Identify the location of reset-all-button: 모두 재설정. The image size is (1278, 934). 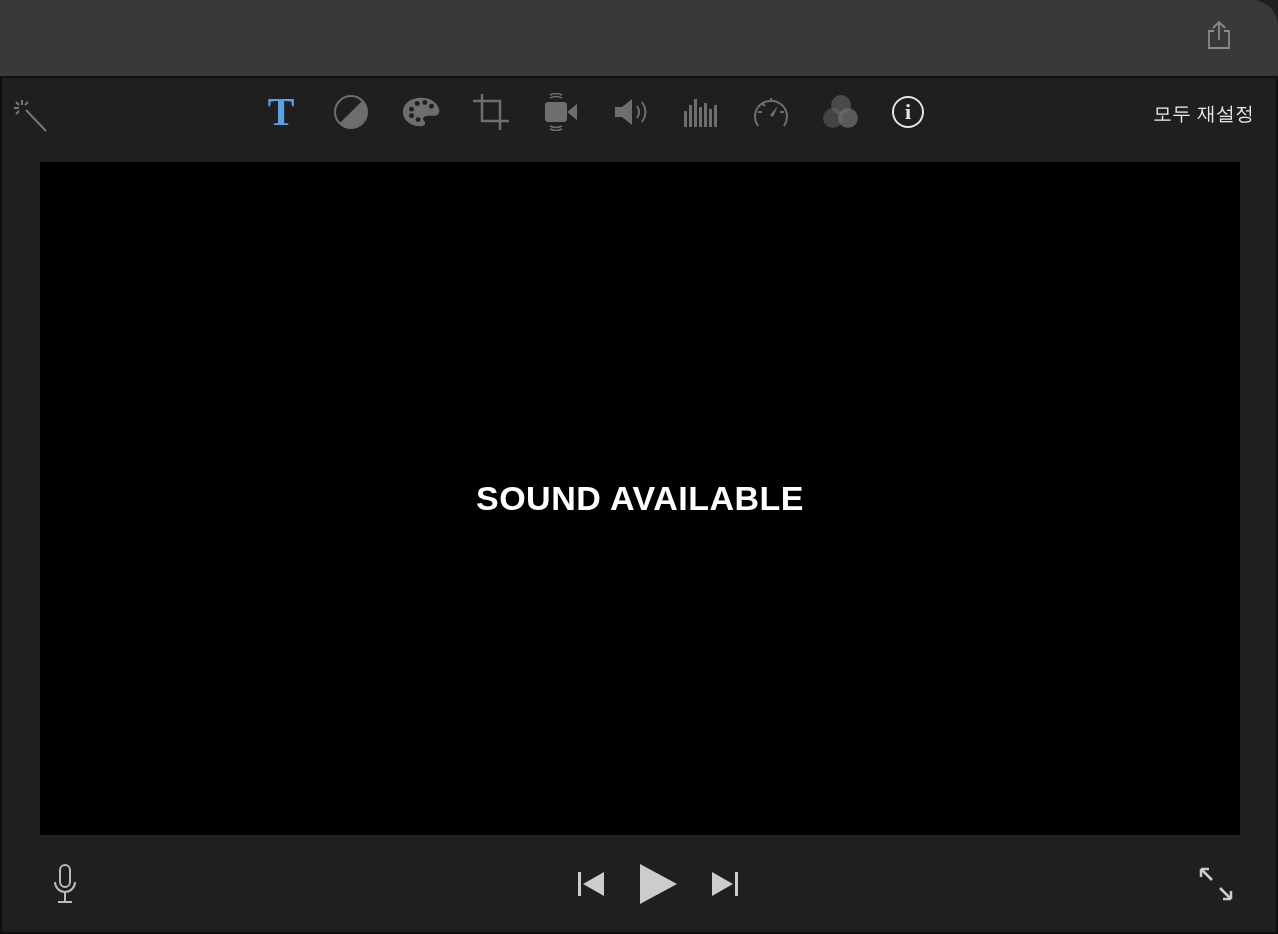
(1203, 114).